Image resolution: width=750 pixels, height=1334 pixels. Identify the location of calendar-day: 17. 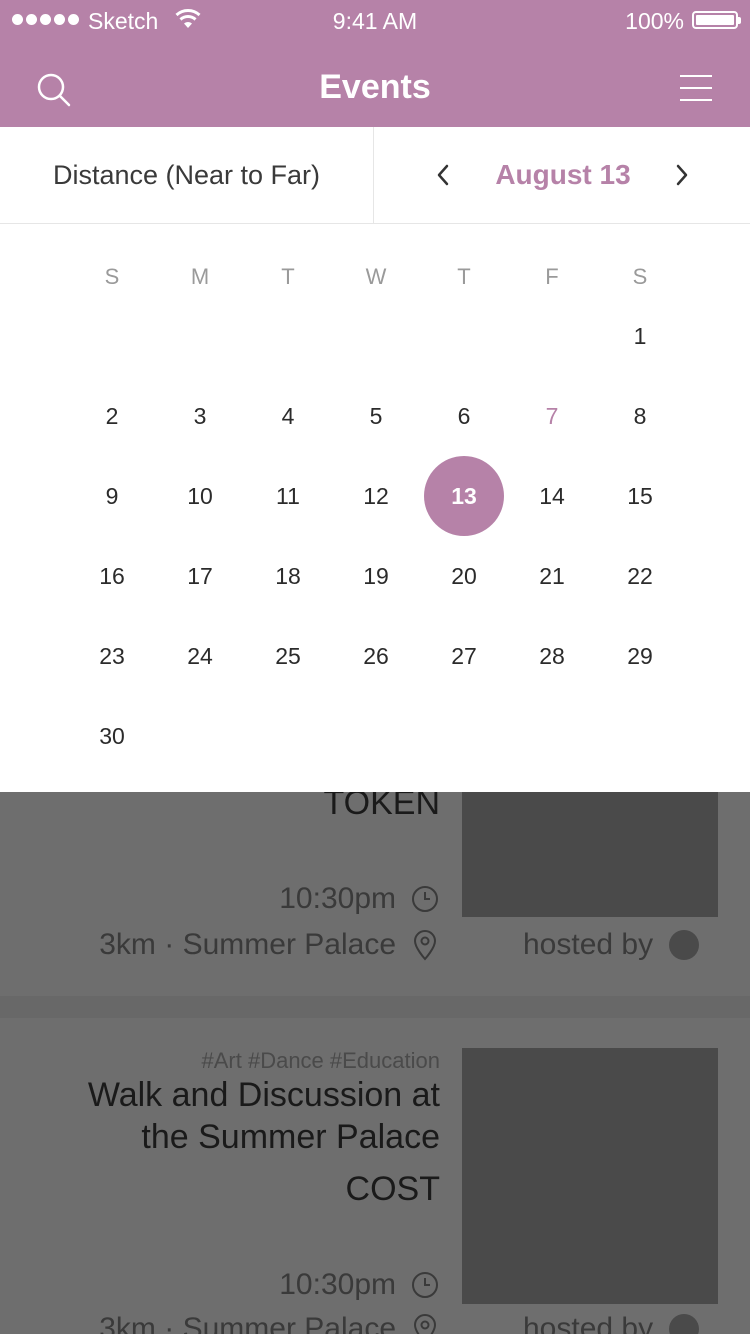
(200, 576).